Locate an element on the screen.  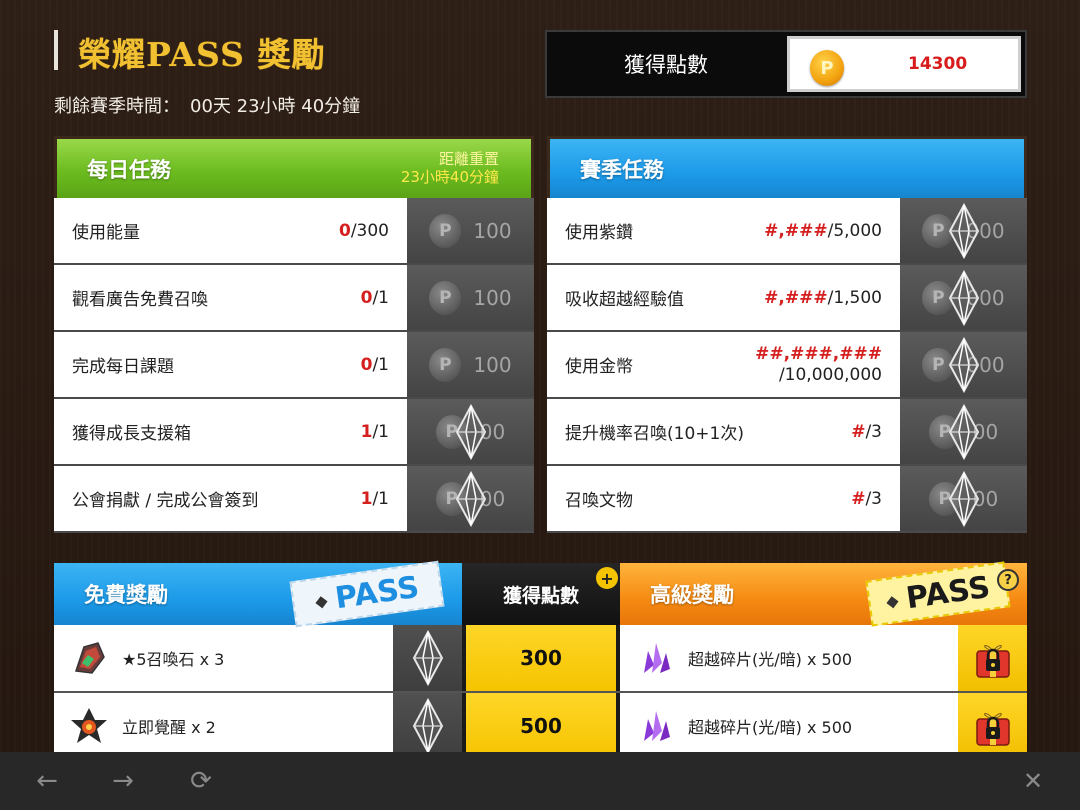
back-arrow-icon: ← is located at coordinates (47, 781).